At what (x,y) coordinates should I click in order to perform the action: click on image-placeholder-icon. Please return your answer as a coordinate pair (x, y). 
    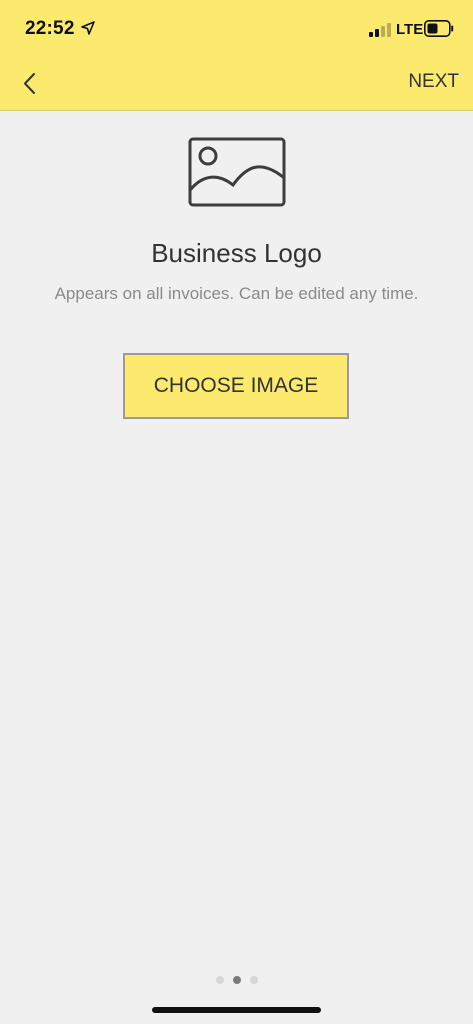
    Looking at the image, I should click on (237, 172).